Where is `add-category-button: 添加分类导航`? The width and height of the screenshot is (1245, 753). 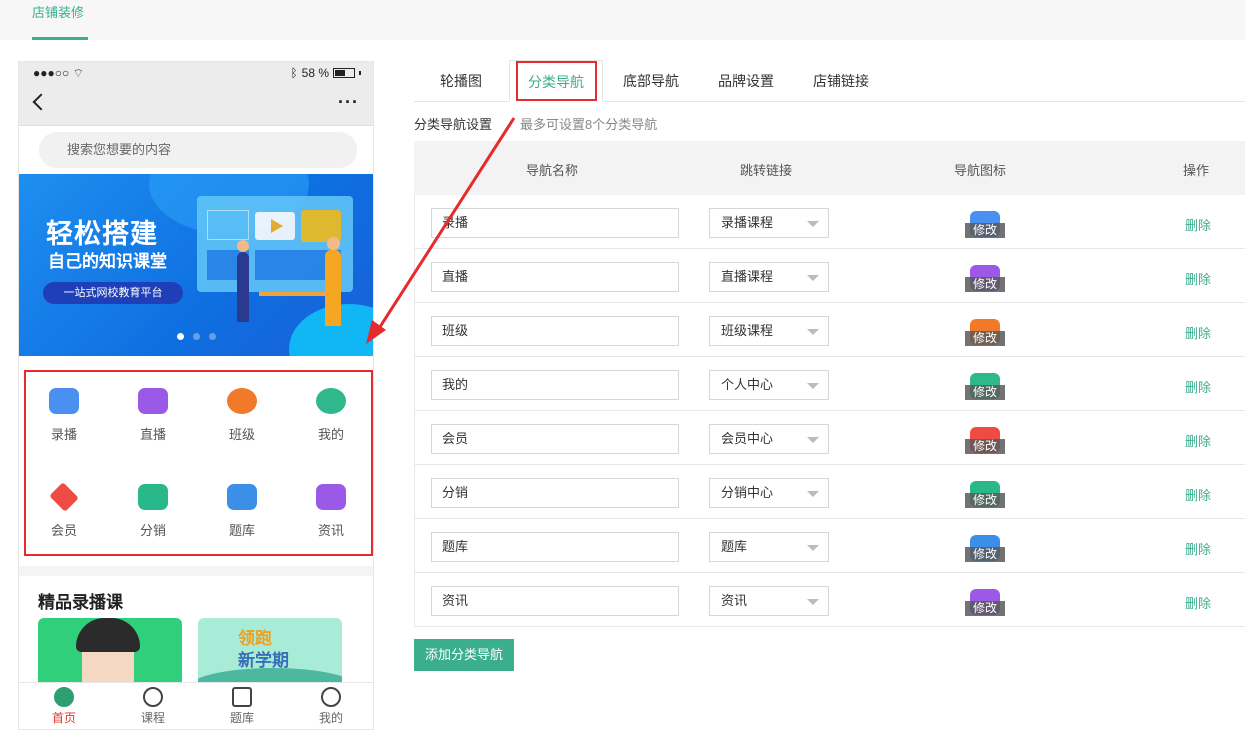
add-category-button: 添加分类导航 is located at coordinates (464, 655).